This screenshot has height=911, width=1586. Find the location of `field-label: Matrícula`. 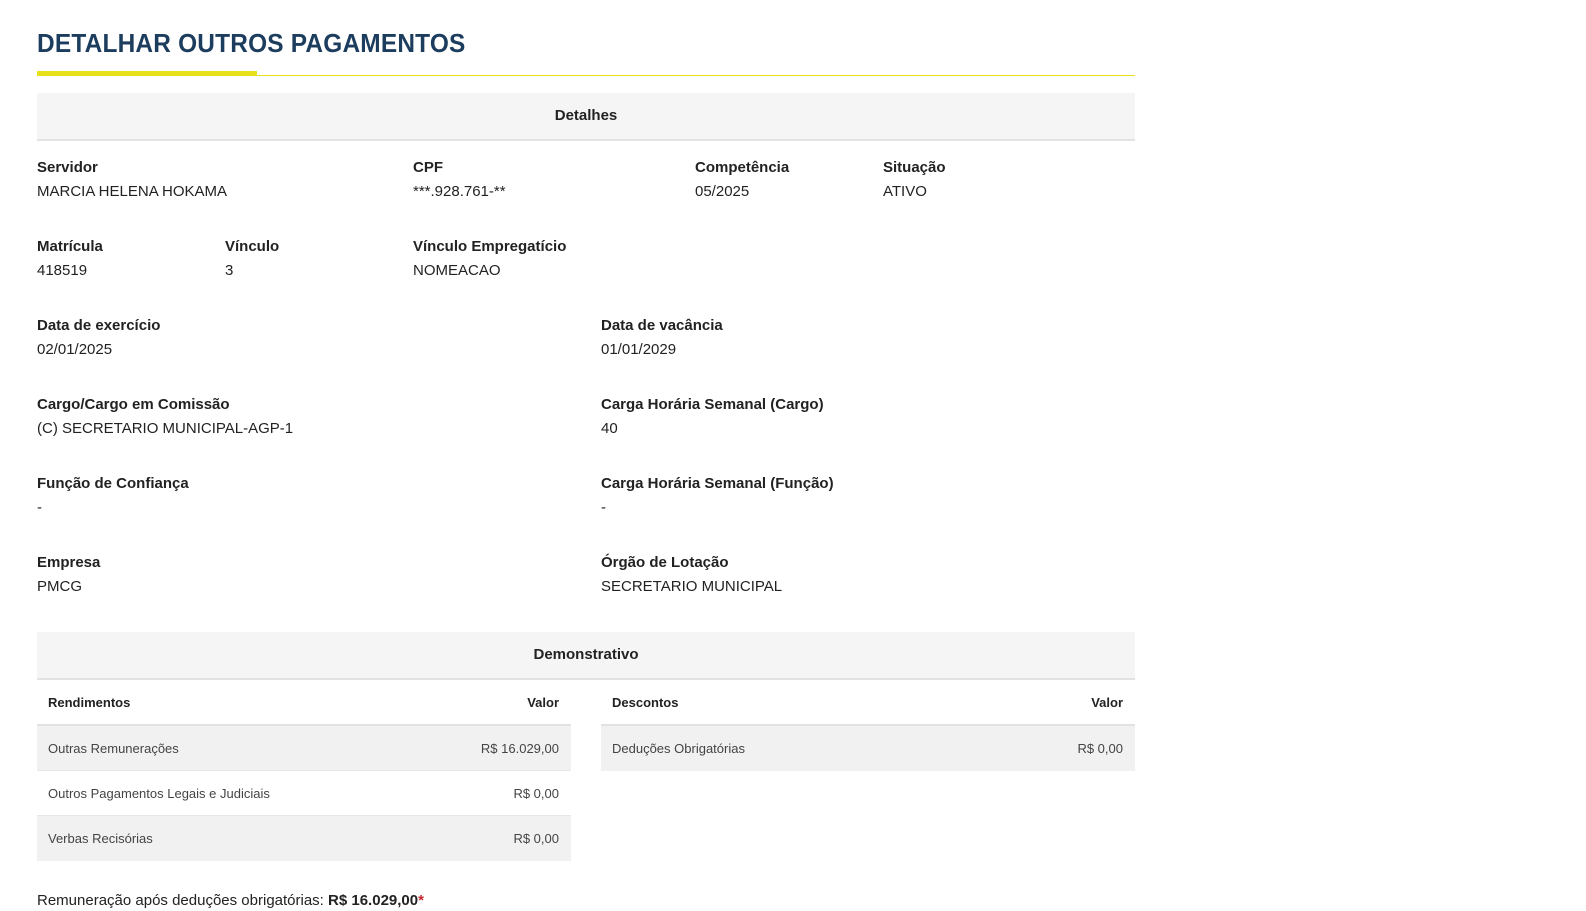

field-label: Matrícula is located at coordinates (70, 246).